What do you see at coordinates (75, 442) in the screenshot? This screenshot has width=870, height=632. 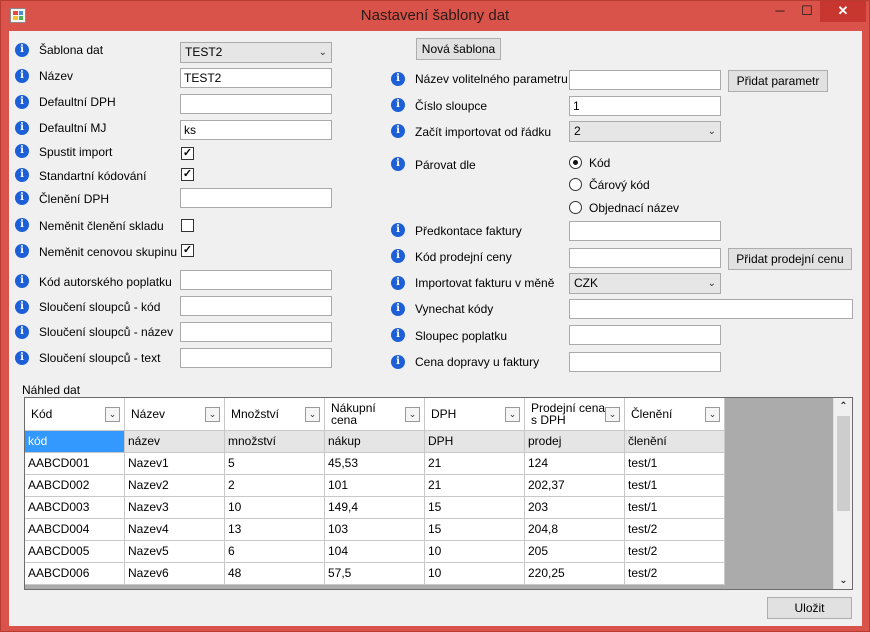 I see `mapping-cell: kód` at bounding box center [75, 442].